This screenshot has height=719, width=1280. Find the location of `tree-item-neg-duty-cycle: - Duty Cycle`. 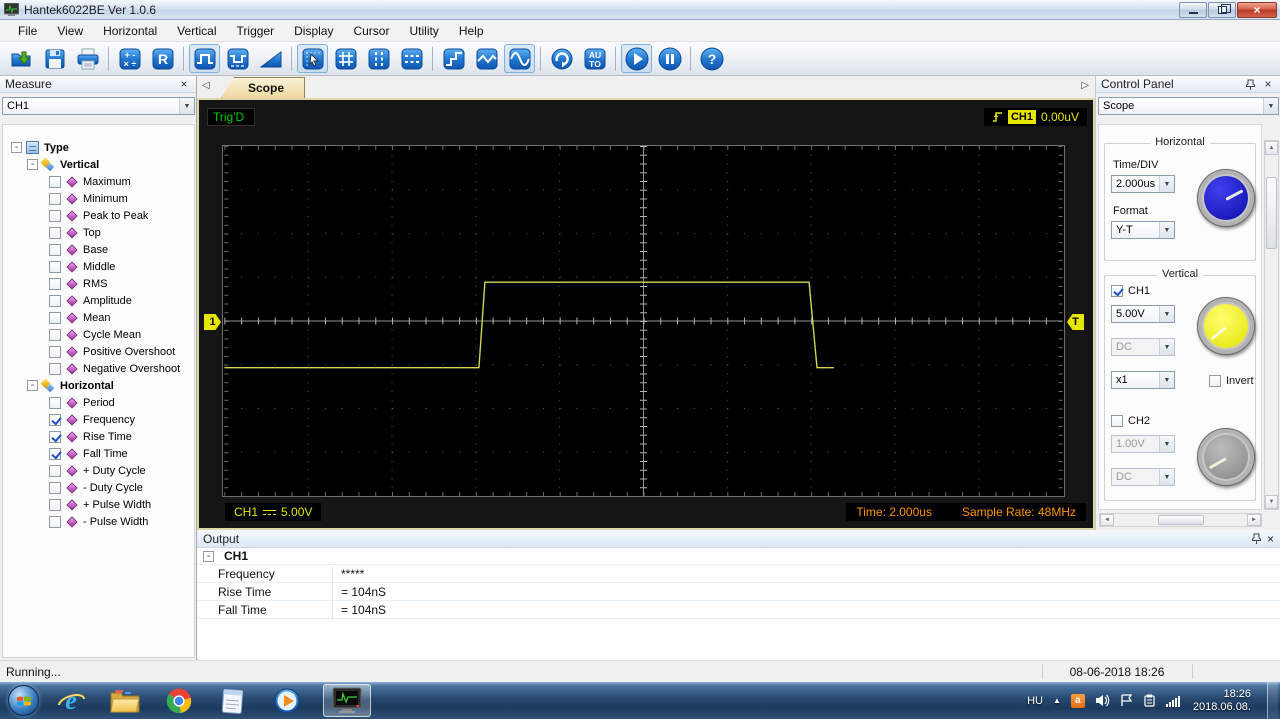

tree-item-neg-duty-cycle: - Duty Cycle is located at coordinates (98, 487).